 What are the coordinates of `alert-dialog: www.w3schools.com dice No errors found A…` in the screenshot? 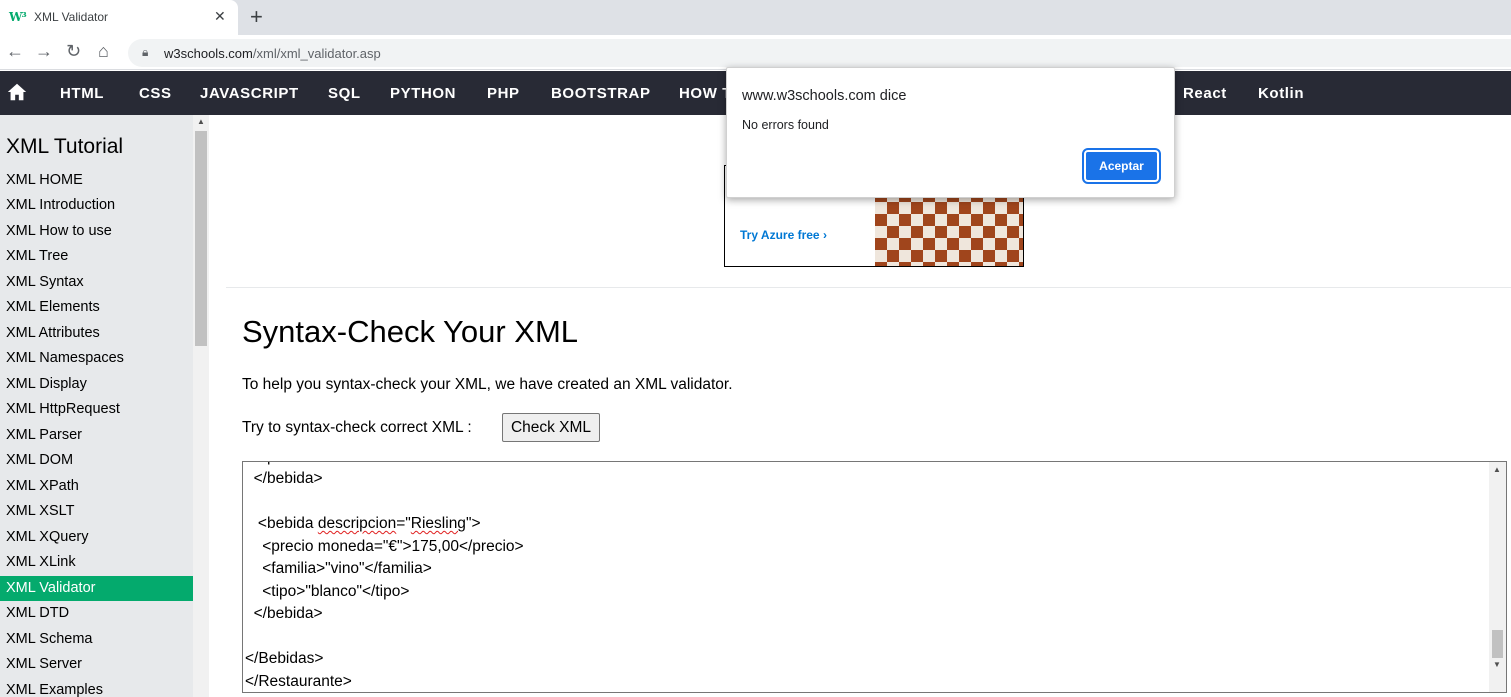 It's located at (950, 132).